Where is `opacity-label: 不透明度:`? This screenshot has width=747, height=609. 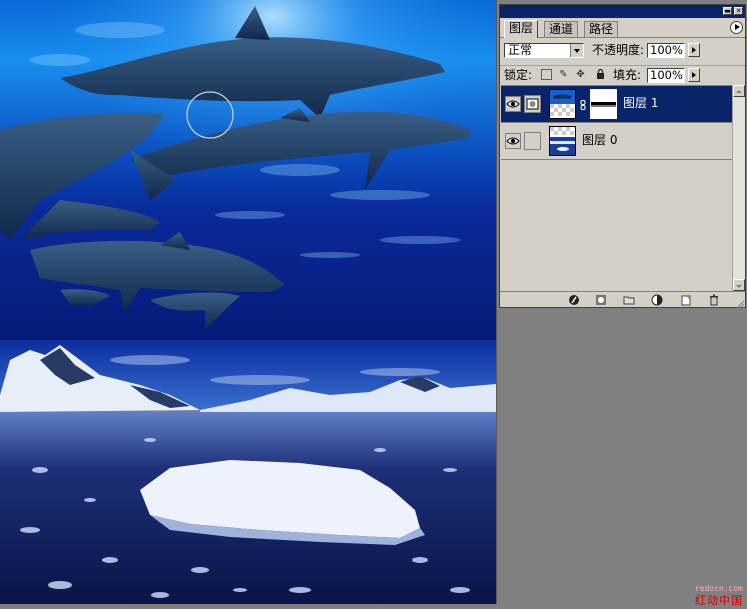 opacity-label: 不透明度: is located at coordinates (618, 50).